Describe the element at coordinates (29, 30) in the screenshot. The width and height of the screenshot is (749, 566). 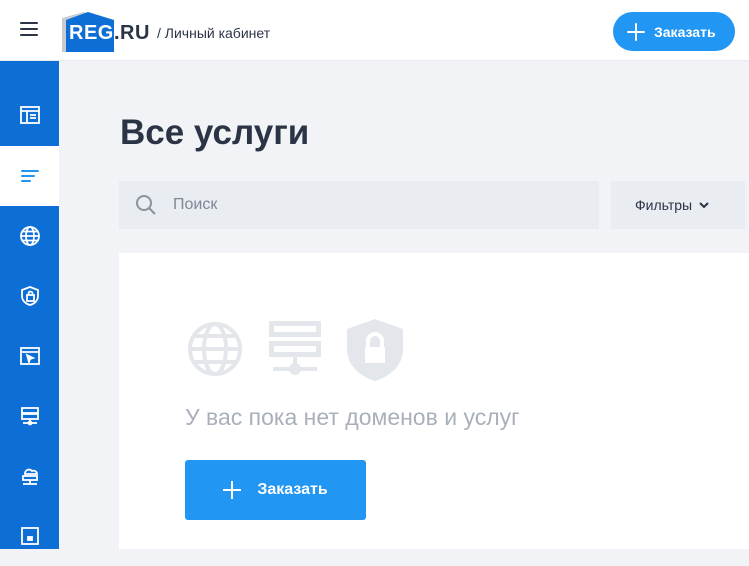
I see `hamburger-icon` at that location.